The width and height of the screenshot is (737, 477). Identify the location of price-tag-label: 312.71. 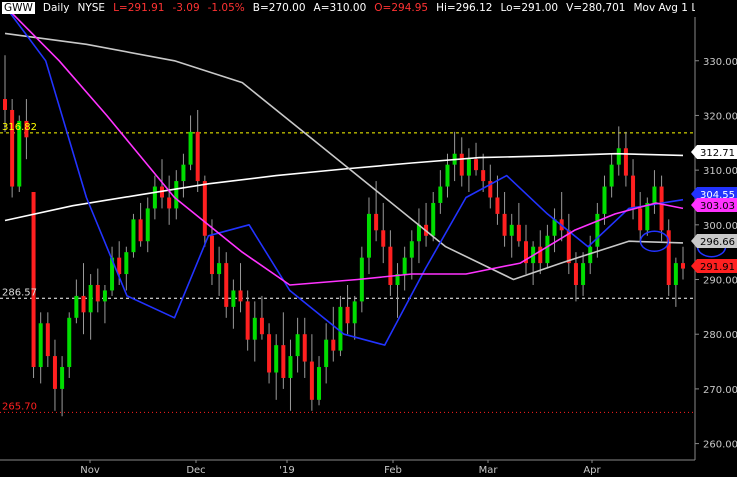
(717, 153).